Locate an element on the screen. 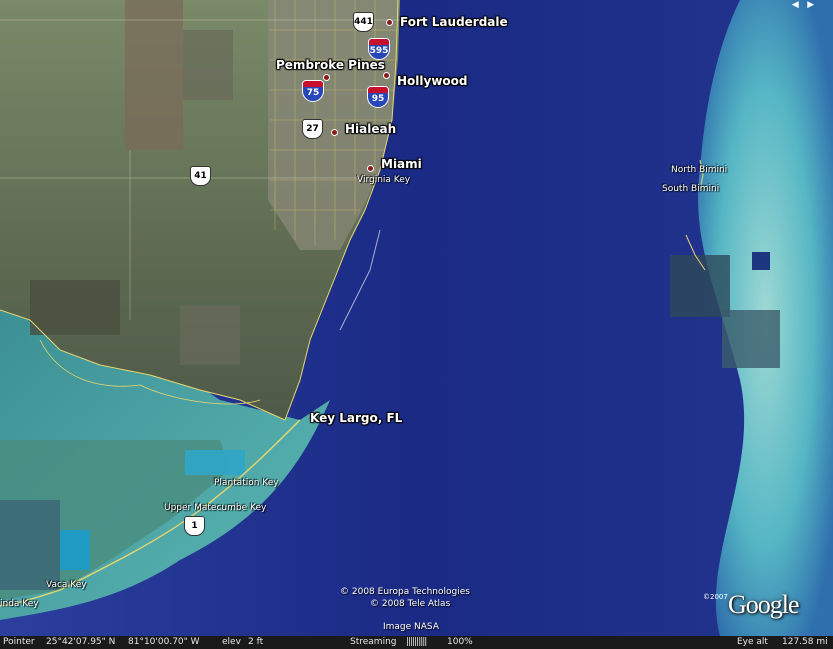  google-logo: Google is located at coordinates (764, 604).